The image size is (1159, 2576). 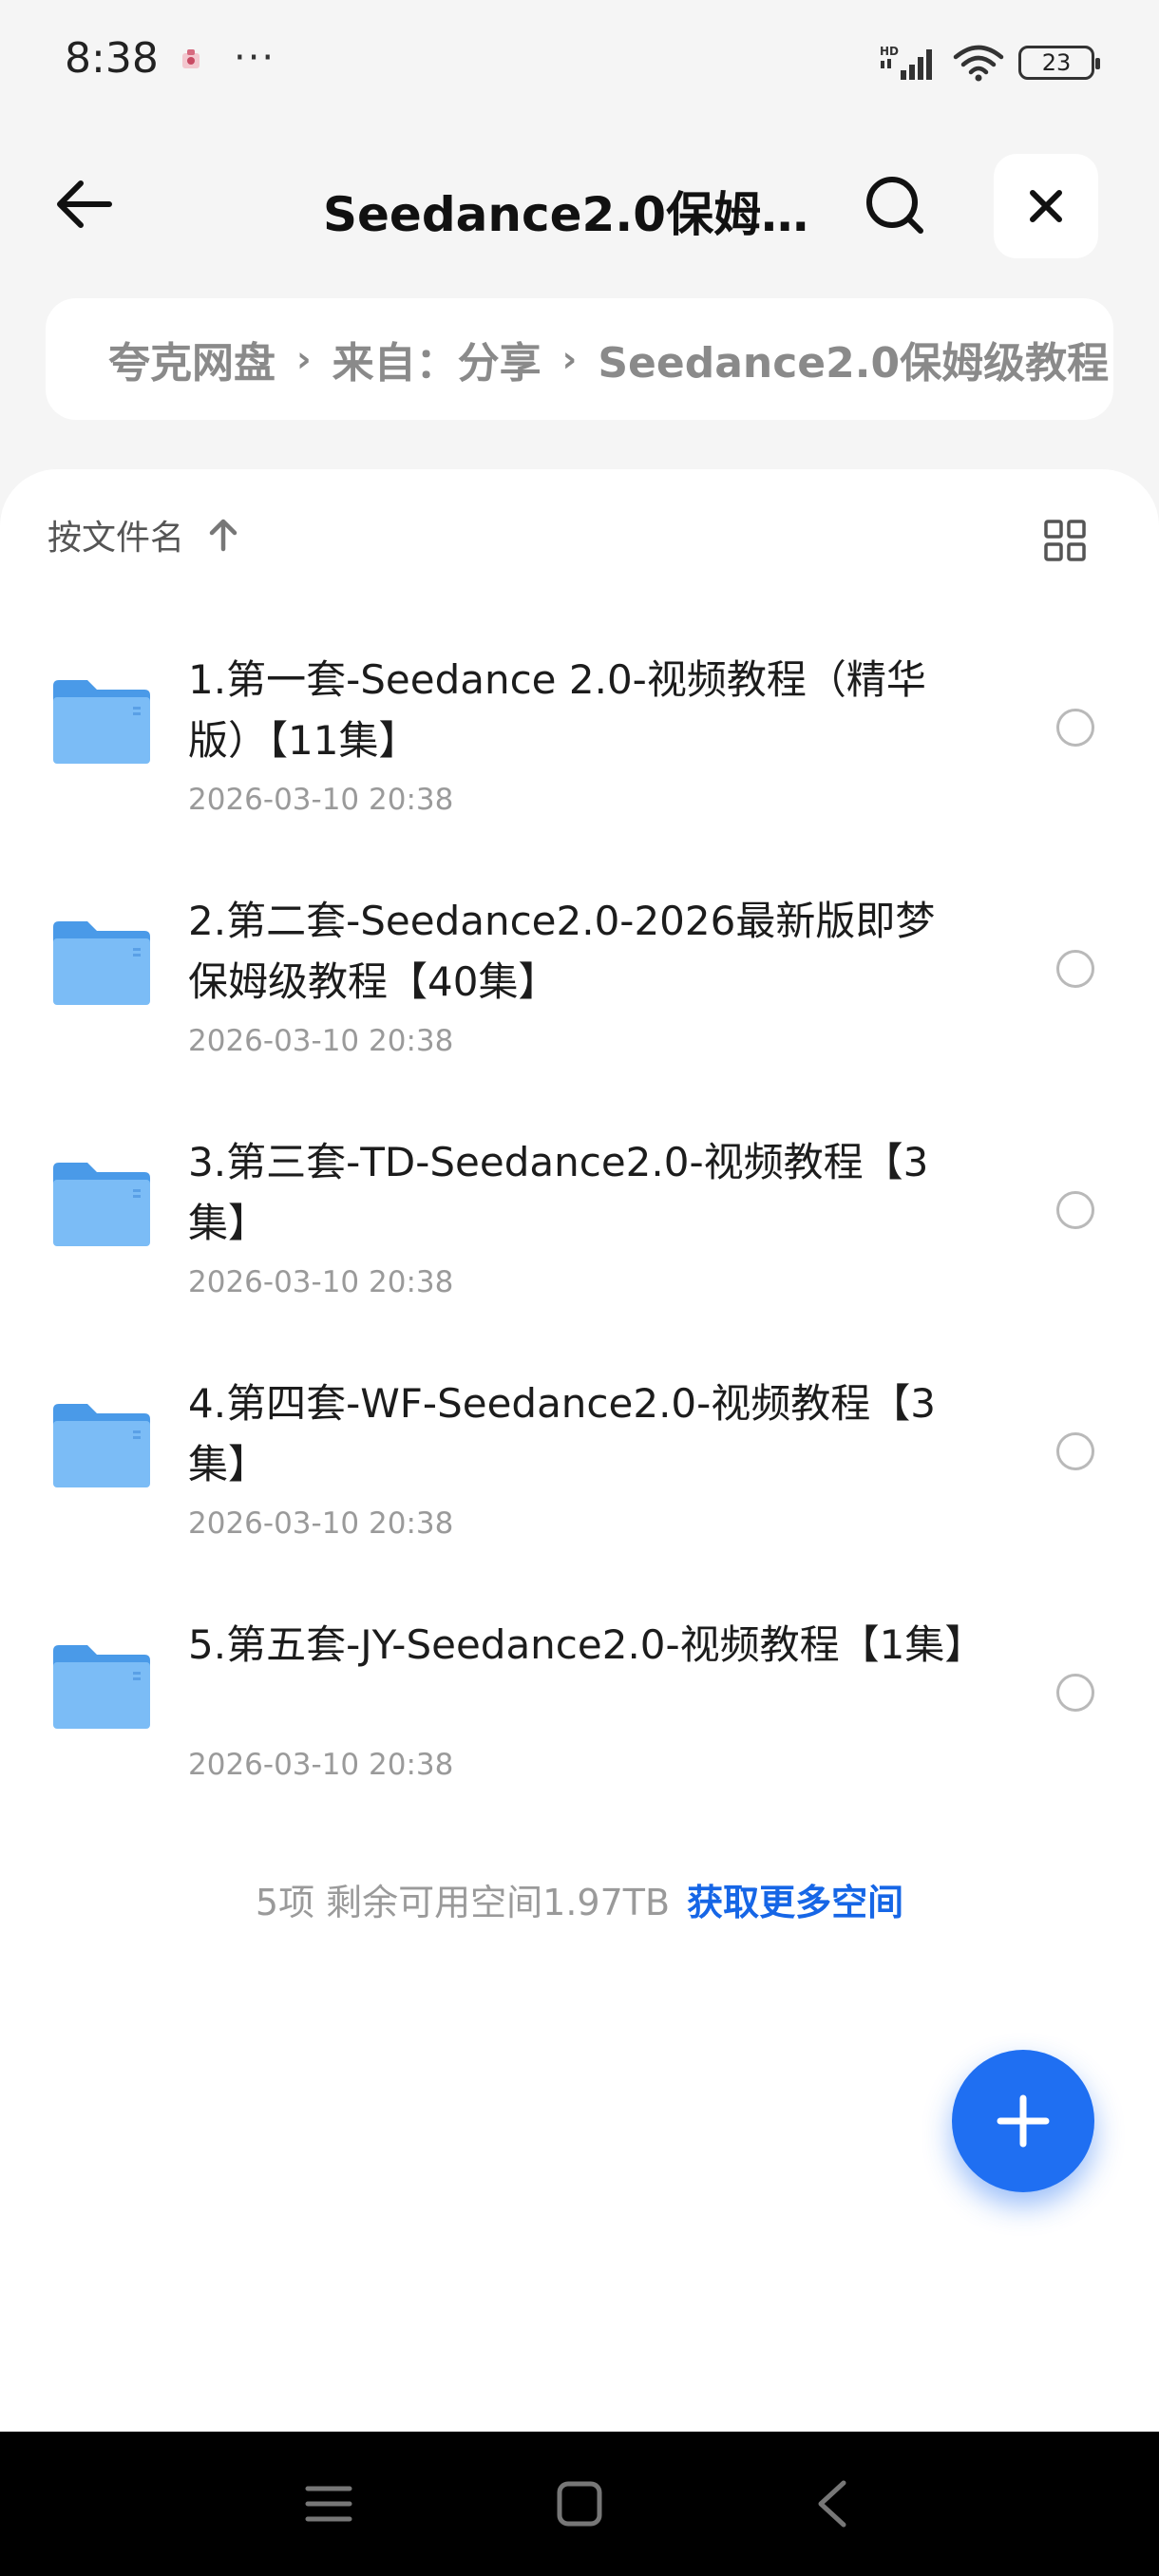 What do you see at coordinates (192, 359) in the screenshot?
I see `breadcrumb-item-root: 夸克网盘` at bounding box center [192, 359].